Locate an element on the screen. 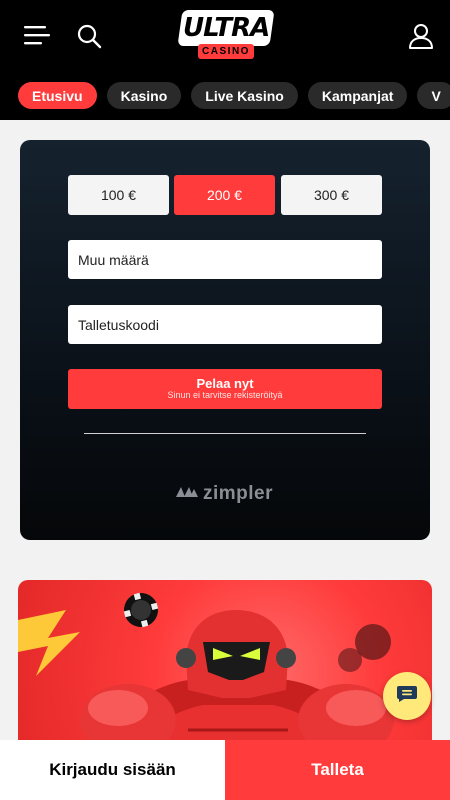 The image size is (450, 800). amount-option-200: 200 € is located at coordinates (224, 195).